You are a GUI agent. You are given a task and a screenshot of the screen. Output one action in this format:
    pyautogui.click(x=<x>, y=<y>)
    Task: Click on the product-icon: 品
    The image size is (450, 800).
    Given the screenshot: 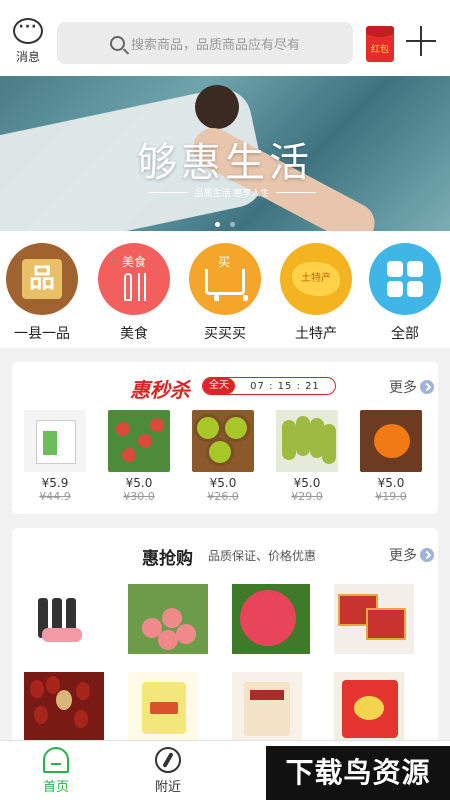 What is the action you would take?
    pyautogui.click(x=42, y=279)
    